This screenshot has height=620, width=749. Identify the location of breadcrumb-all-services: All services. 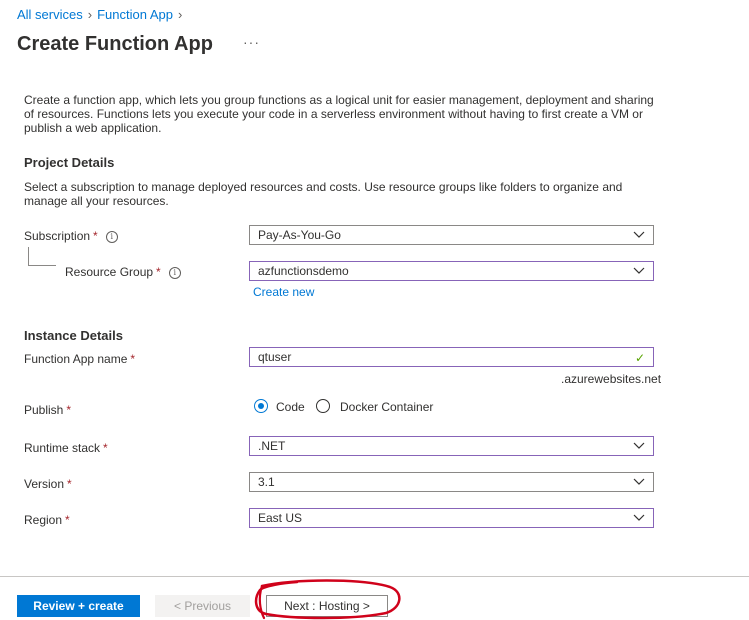
(50, 14).